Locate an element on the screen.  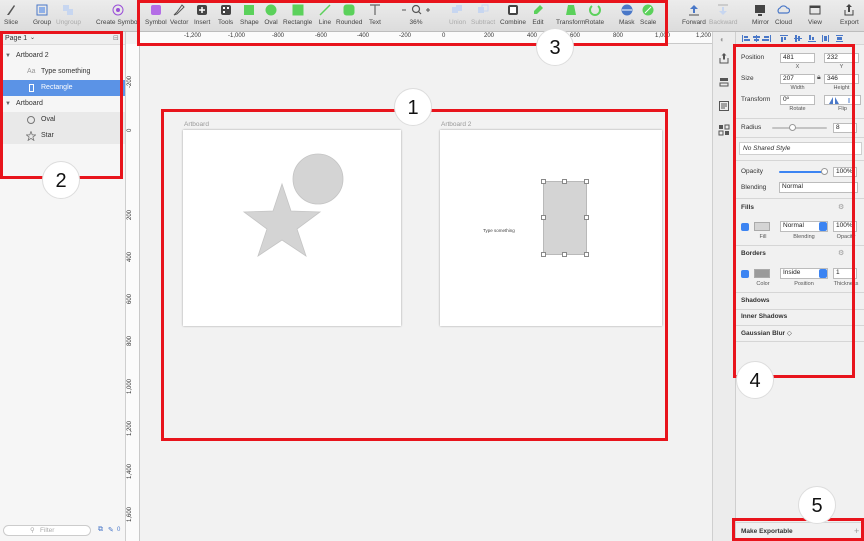
page-selector: Page 1 ⌄ ⊟ is located at coordinates (62, 38).